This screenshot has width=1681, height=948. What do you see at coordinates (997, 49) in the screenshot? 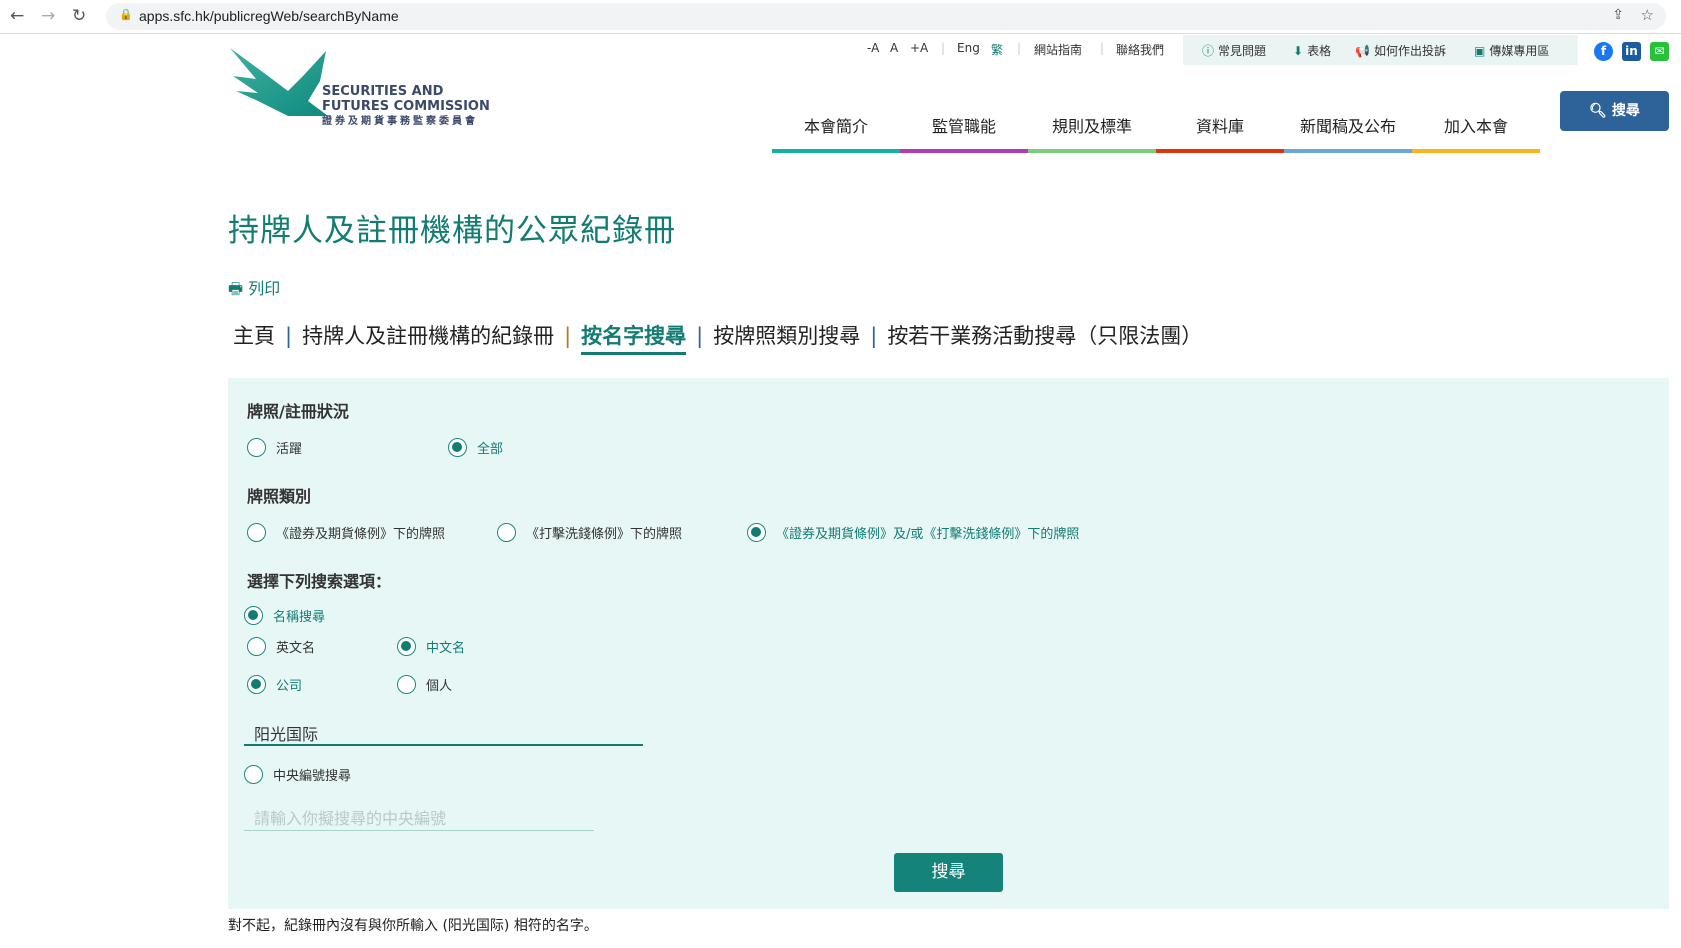
I see `lang-traditional: 繁` at bounding box center [997, 49].